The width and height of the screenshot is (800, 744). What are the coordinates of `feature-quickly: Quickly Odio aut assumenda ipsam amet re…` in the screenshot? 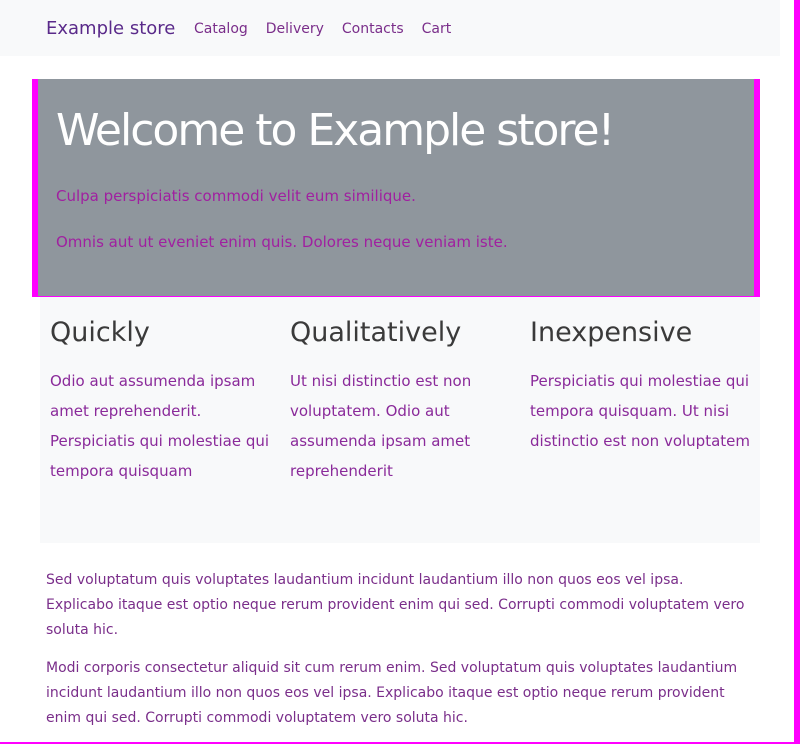 It's located at (165, 401).